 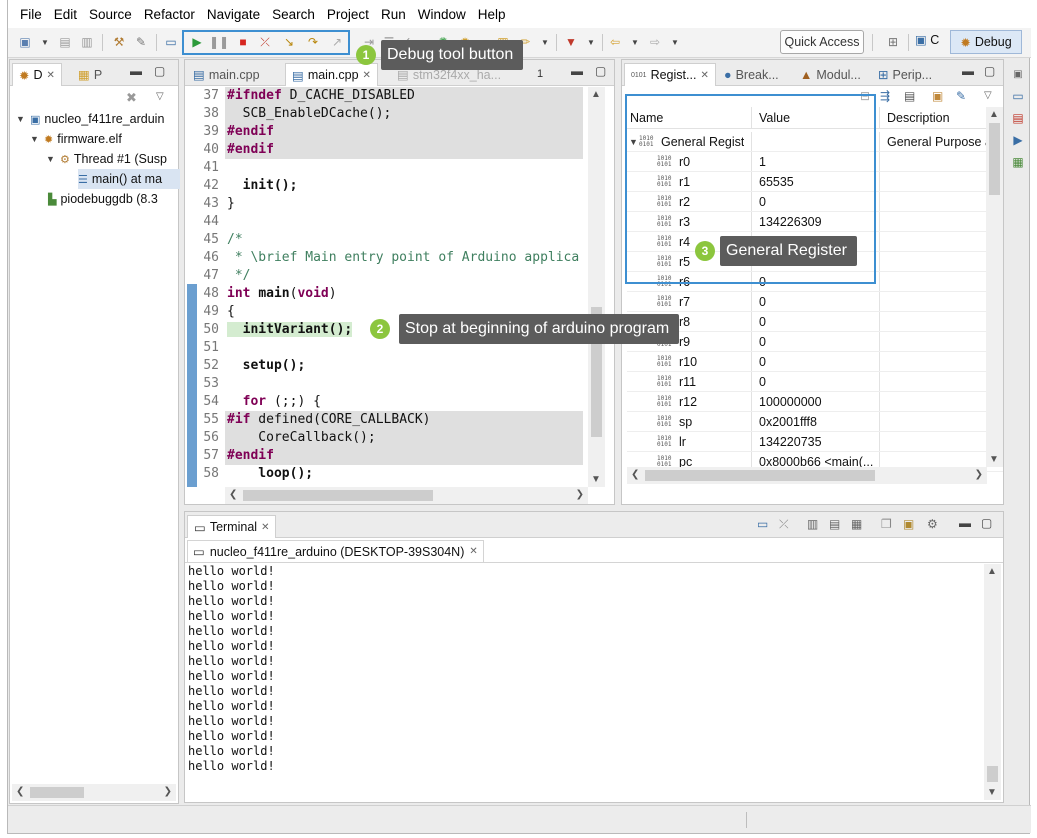 I want to click on scroll-lock-icon: ▥, so click(x=812, y=524).